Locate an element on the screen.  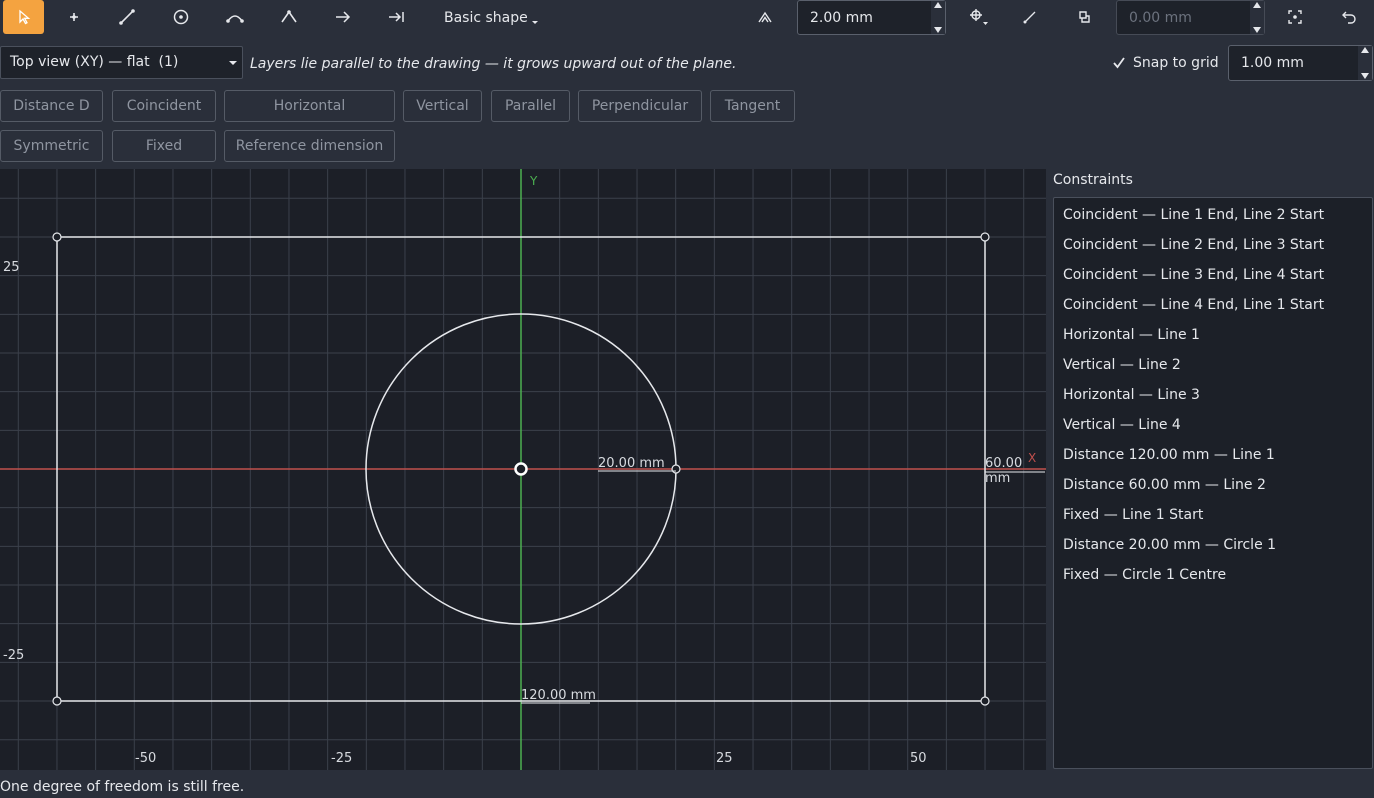
arrow-to-line-icon is located at coordinates (396, 17).